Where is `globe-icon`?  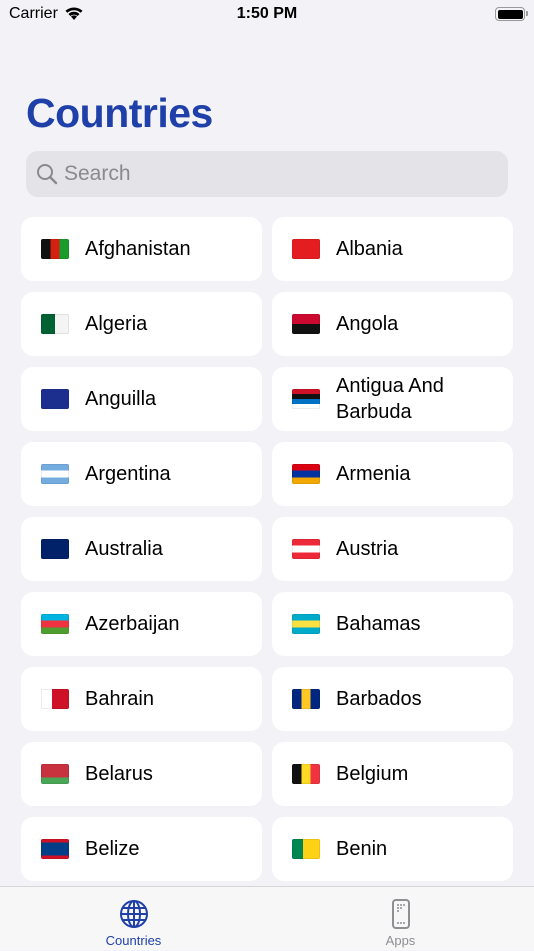
globe-icon is located at coordinates (133, 914).